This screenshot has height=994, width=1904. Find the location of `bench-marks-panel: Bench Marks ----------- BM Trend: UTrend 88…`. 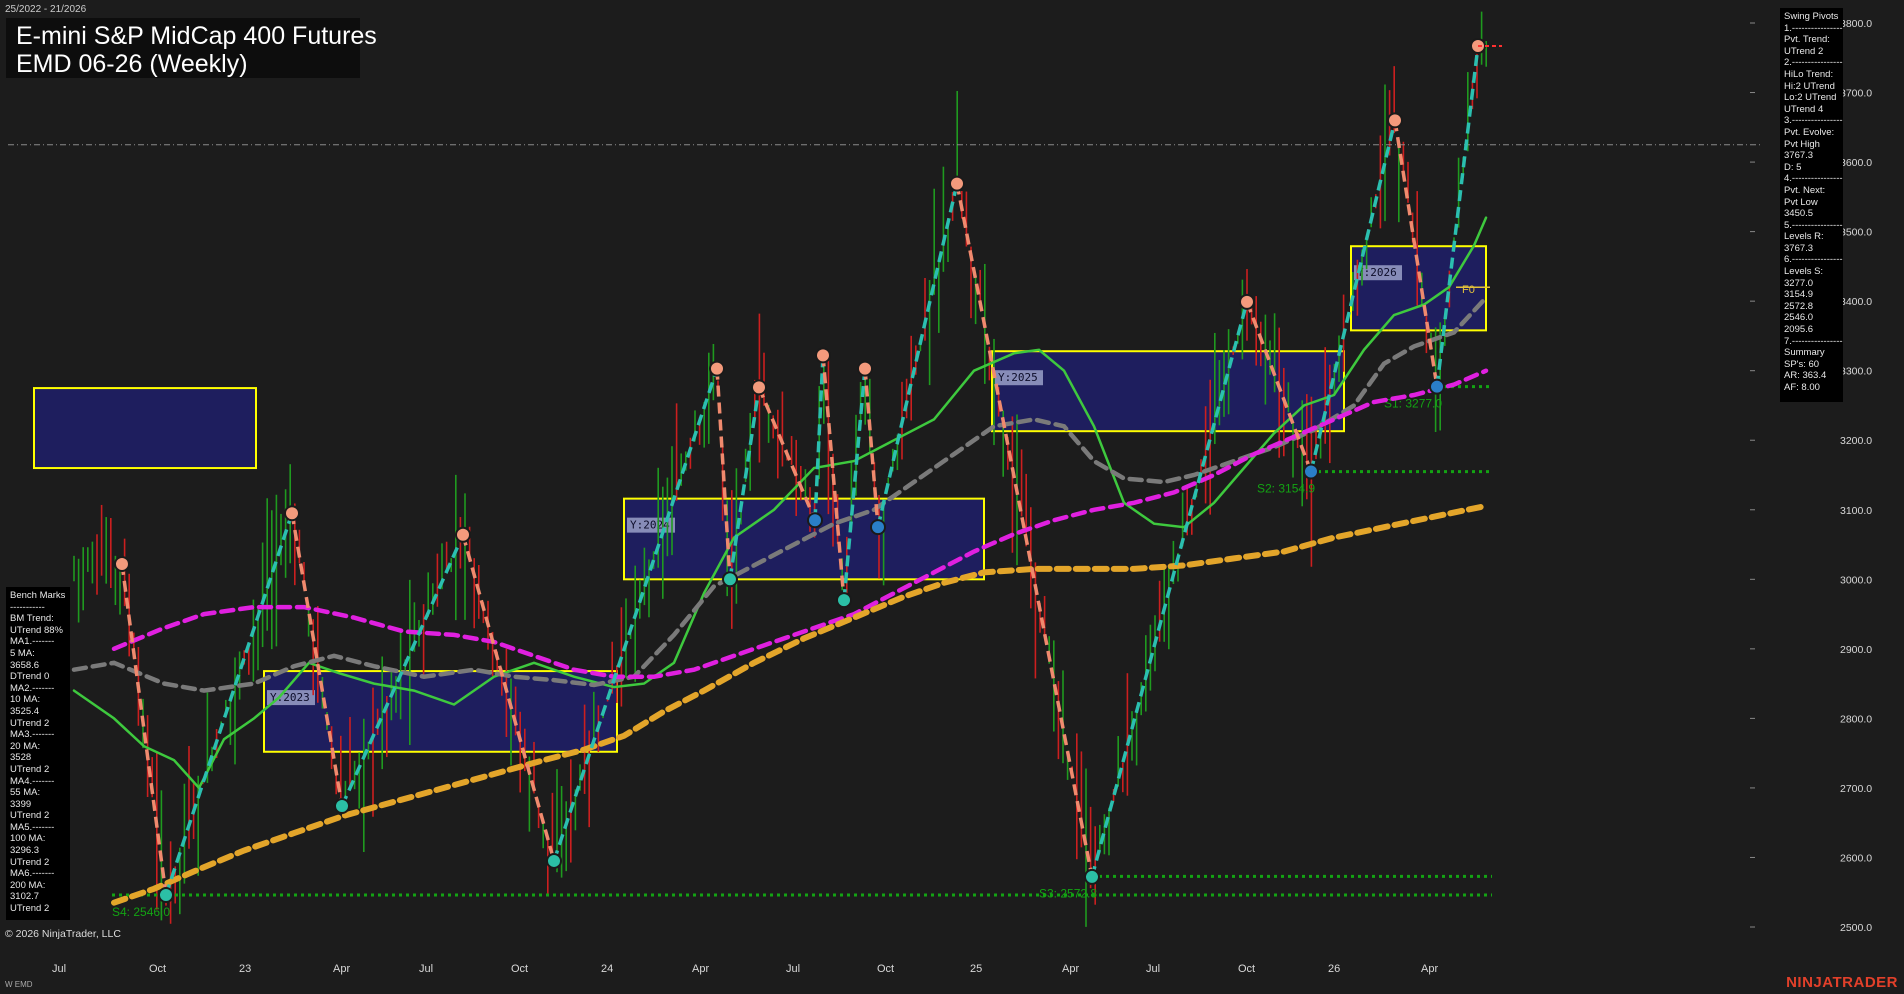

bench-marks-panel: Bench Marks ----------- BM Trend: UTrend 88… is located at coordinates (38, 753).